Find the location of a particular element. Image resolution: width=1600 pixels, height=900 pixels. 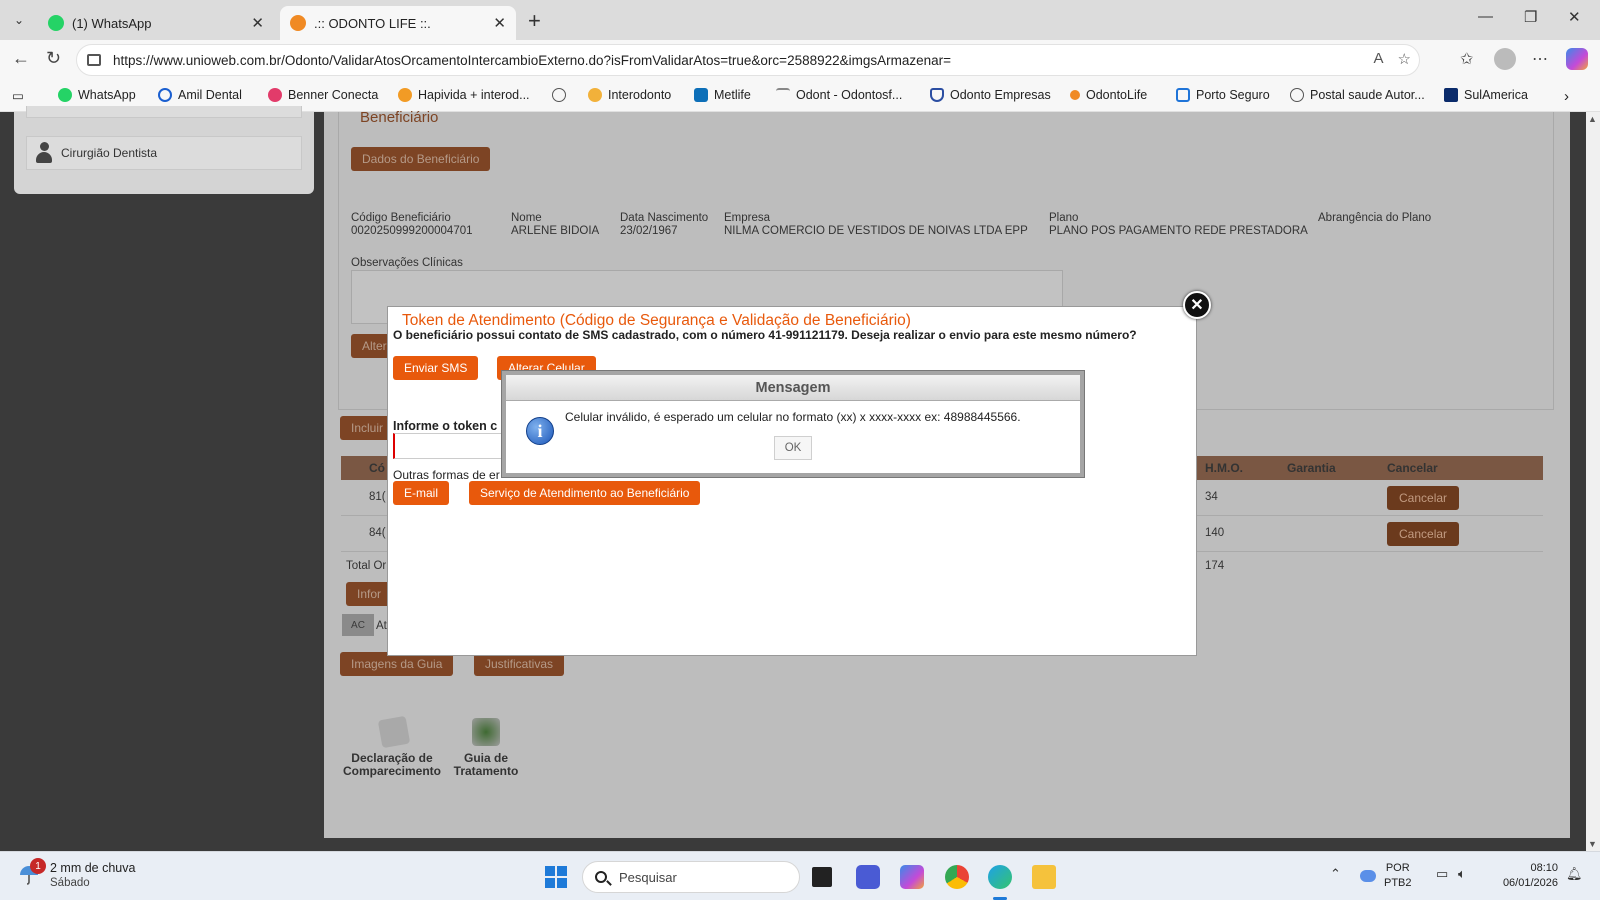

bookmark-odonto-empresas: Odonto Empresas is located at coordinates (990, 95).